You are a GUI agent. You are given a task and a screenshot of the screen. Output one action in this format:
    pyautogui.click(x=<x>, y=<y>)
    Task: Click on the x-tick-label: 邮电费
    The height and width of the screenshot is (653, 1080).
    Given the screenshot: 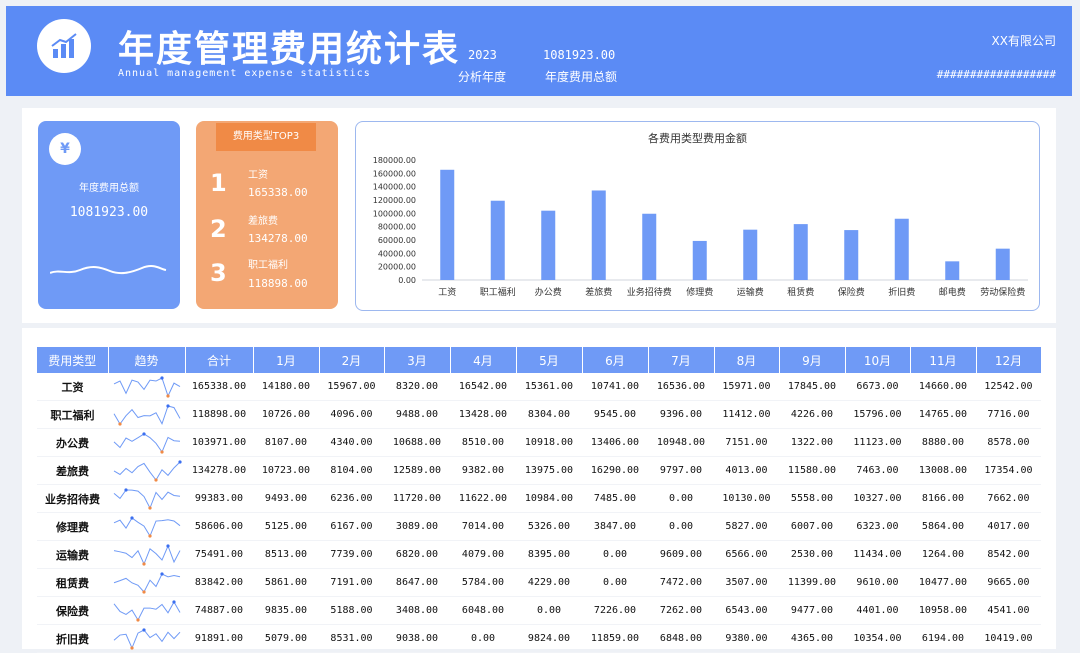 What is the action you would take?
    pyautogui.click(x=952, y=292)
    